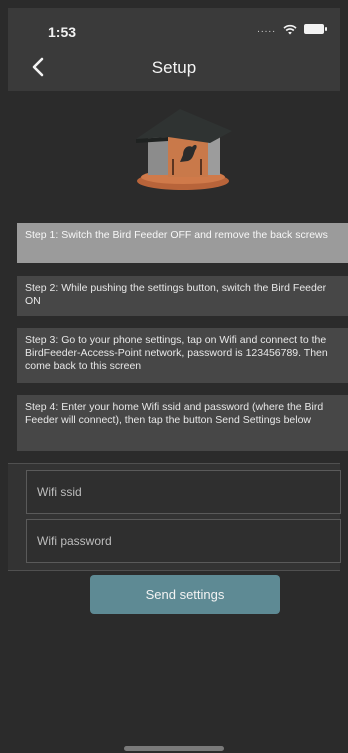 This screenshot has width=348, height=753. Describe the element at coordinates (315, 29) in the screenshot. I see `battery-icon` at that location.